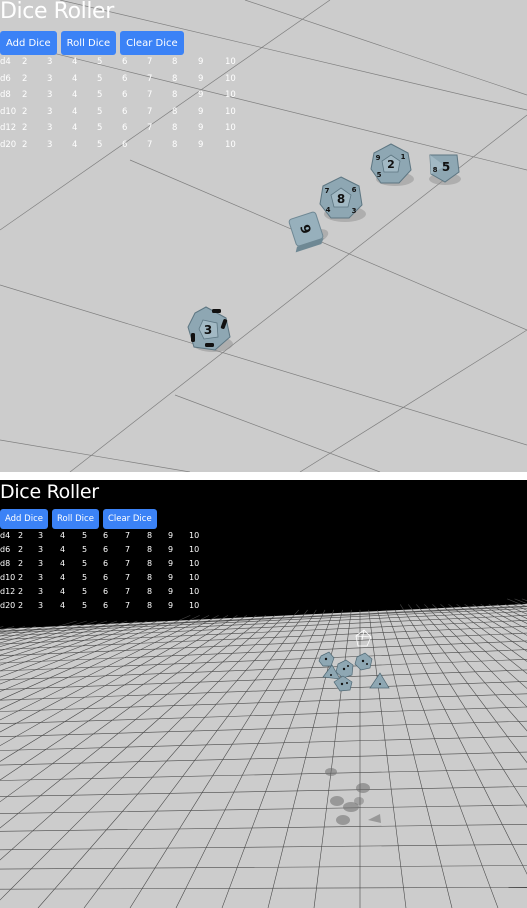 The width and height of the screenshot is (527, 908). What do you see at coordinates (392, 164) in the screenshot?
I see `die-d12: 2 9 1 5` at bounding box center [392, 164].